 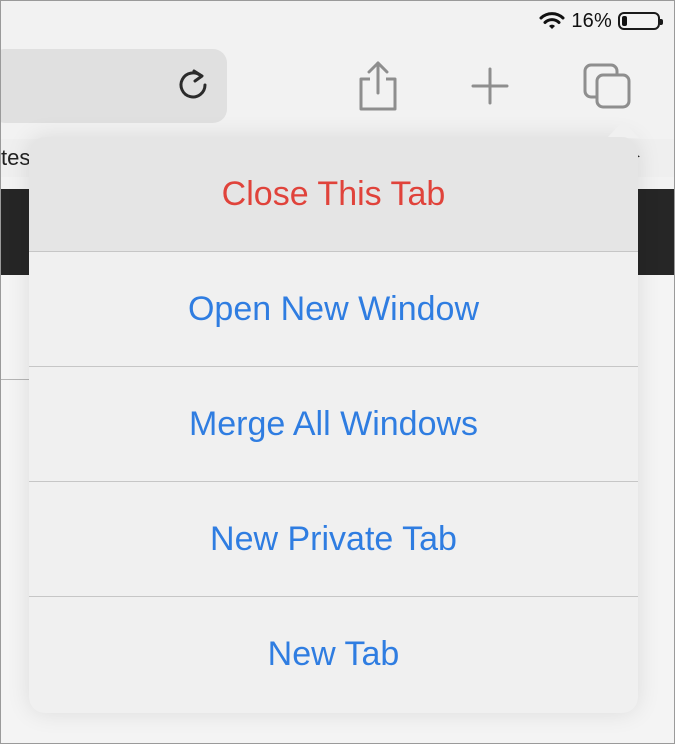 What do you see at coordinates (333, 194) in the screenshot?
I see `close-this-tab-button: Close This Tab` at bounding box center [333, 194].